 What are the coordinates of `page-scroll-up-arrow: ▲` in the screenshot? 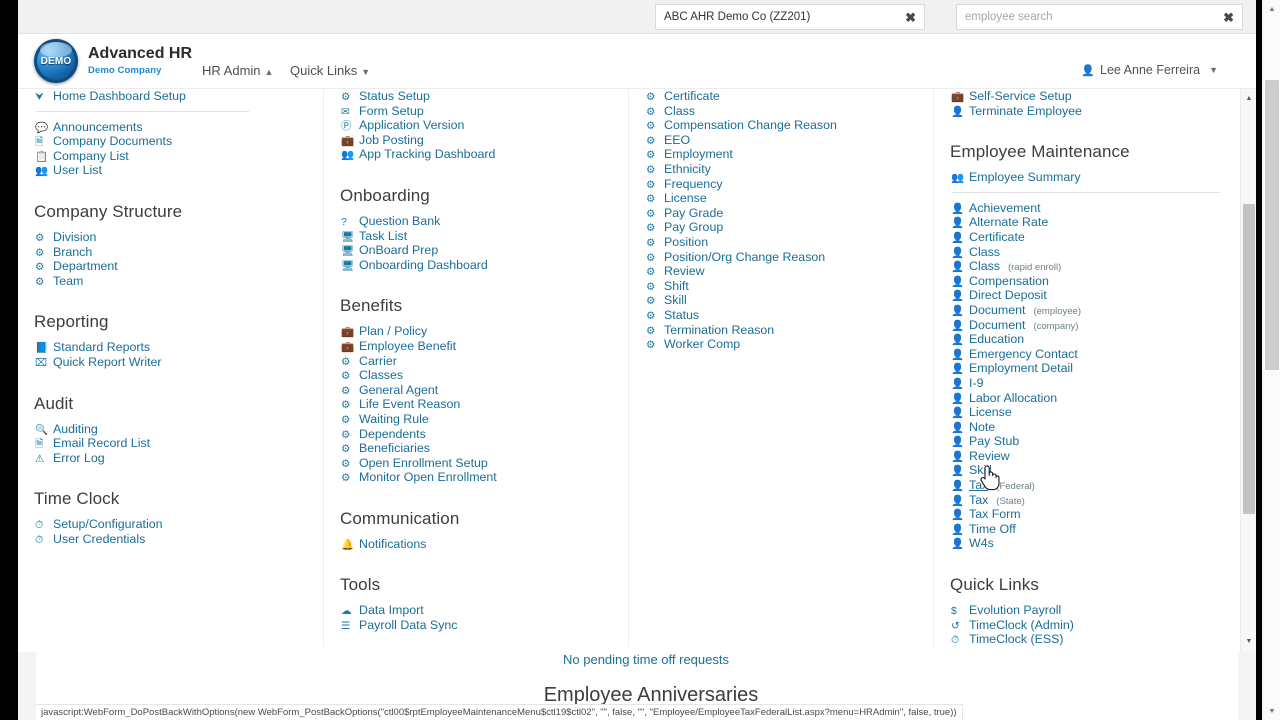 It's located at (1271, 9).